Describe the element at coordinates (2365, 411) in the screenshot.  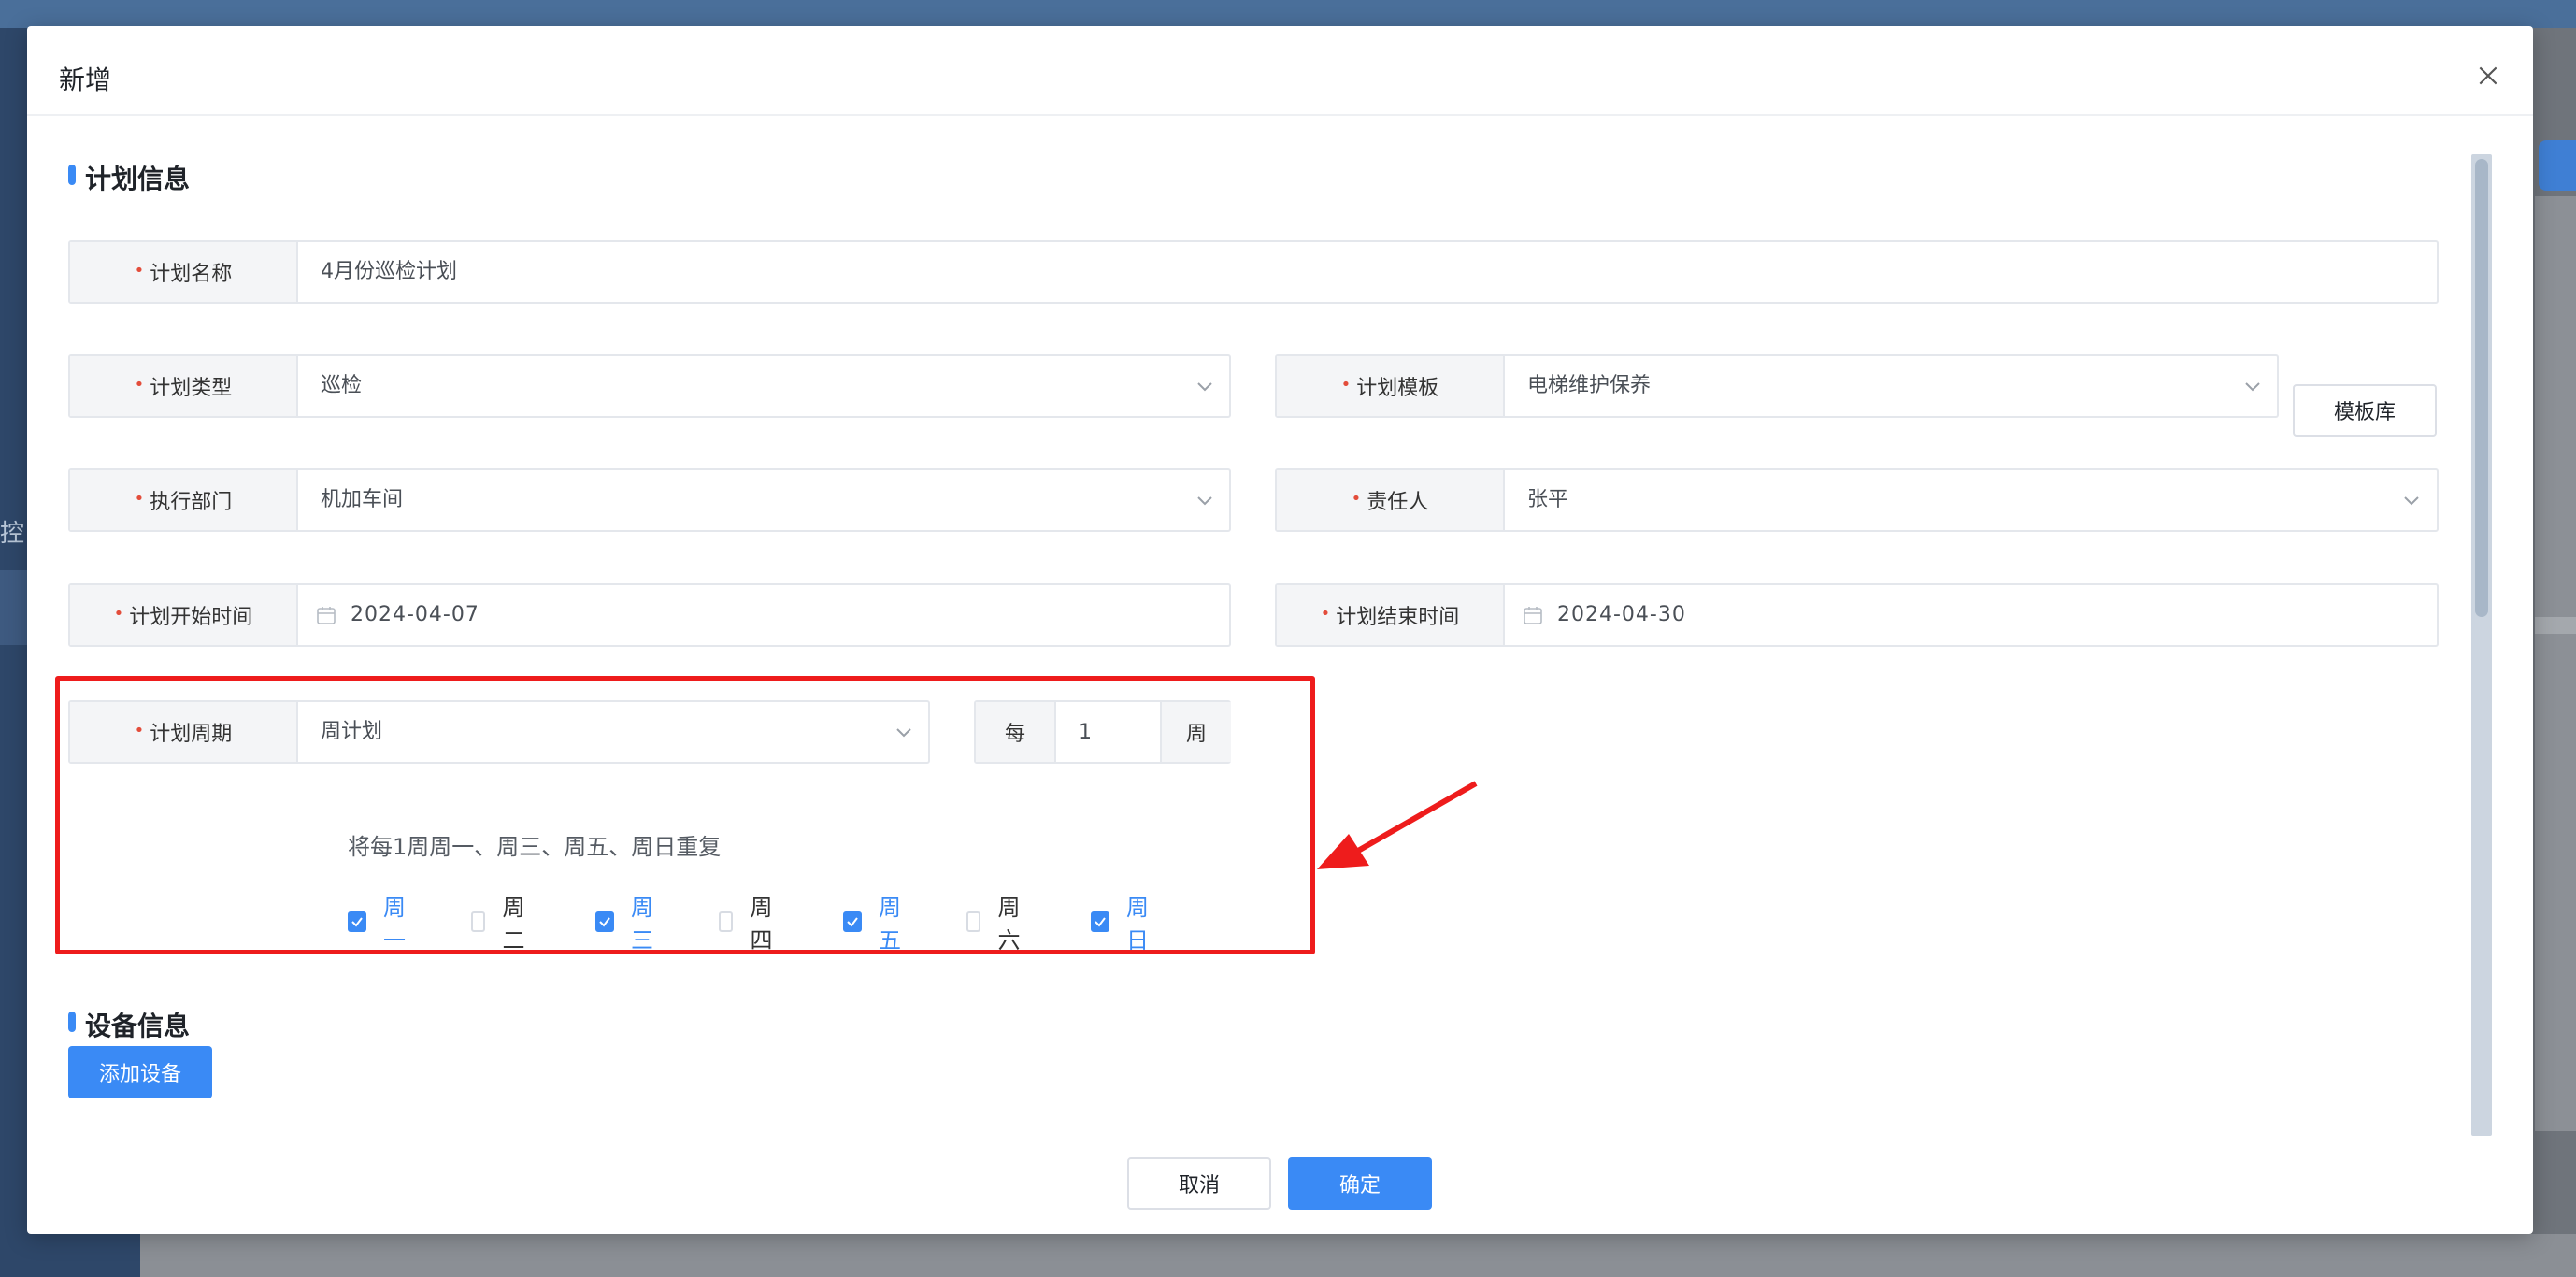
I see `template-library-button: 模板库` at that location.